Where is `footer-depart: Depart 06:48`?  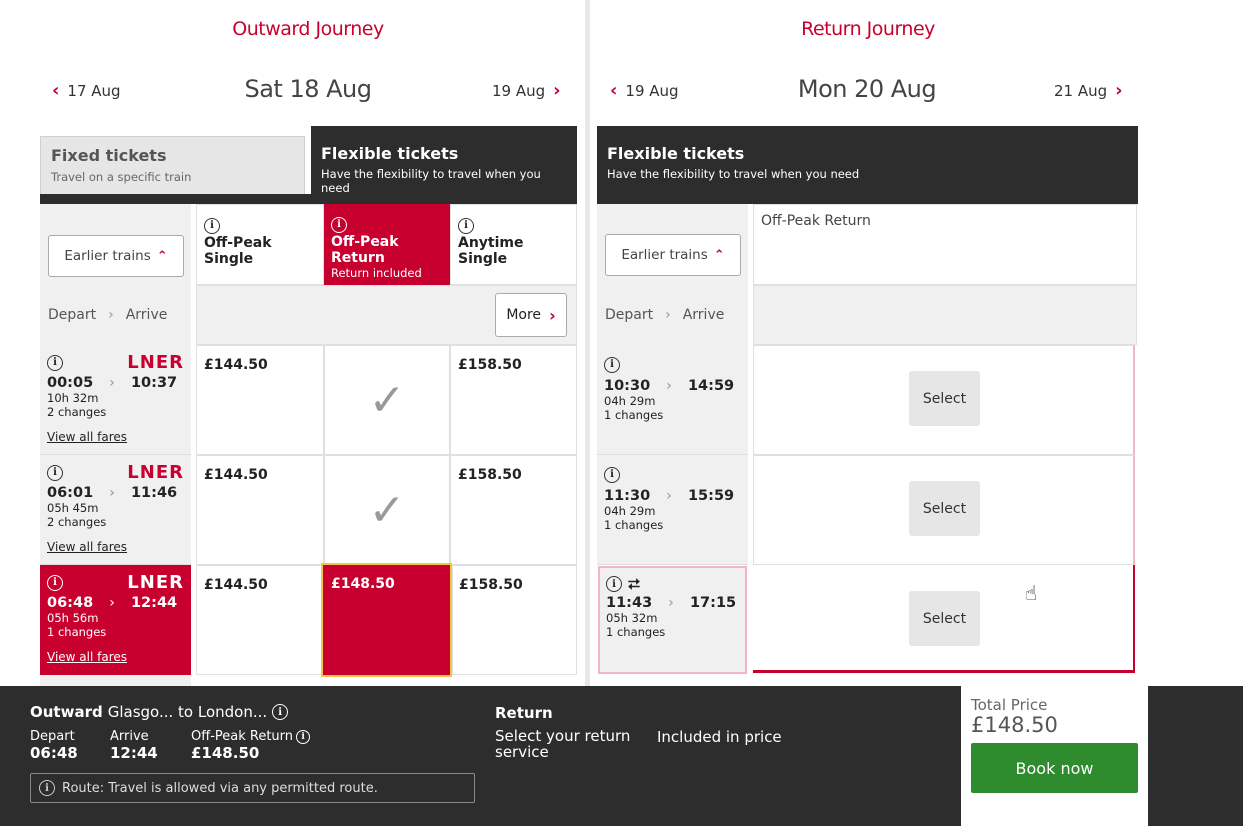
footer-depart: Depart 06:48 is located at coordinates (54, 745).